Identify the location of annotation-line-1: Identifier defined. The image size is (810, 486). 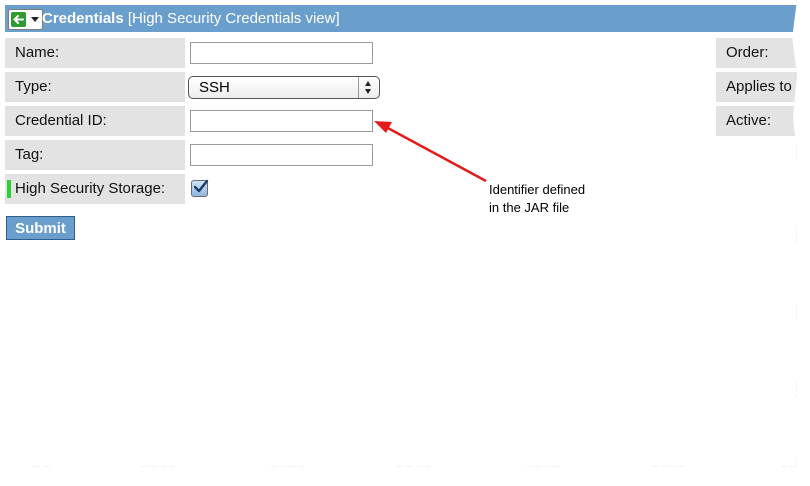
(537, 189).